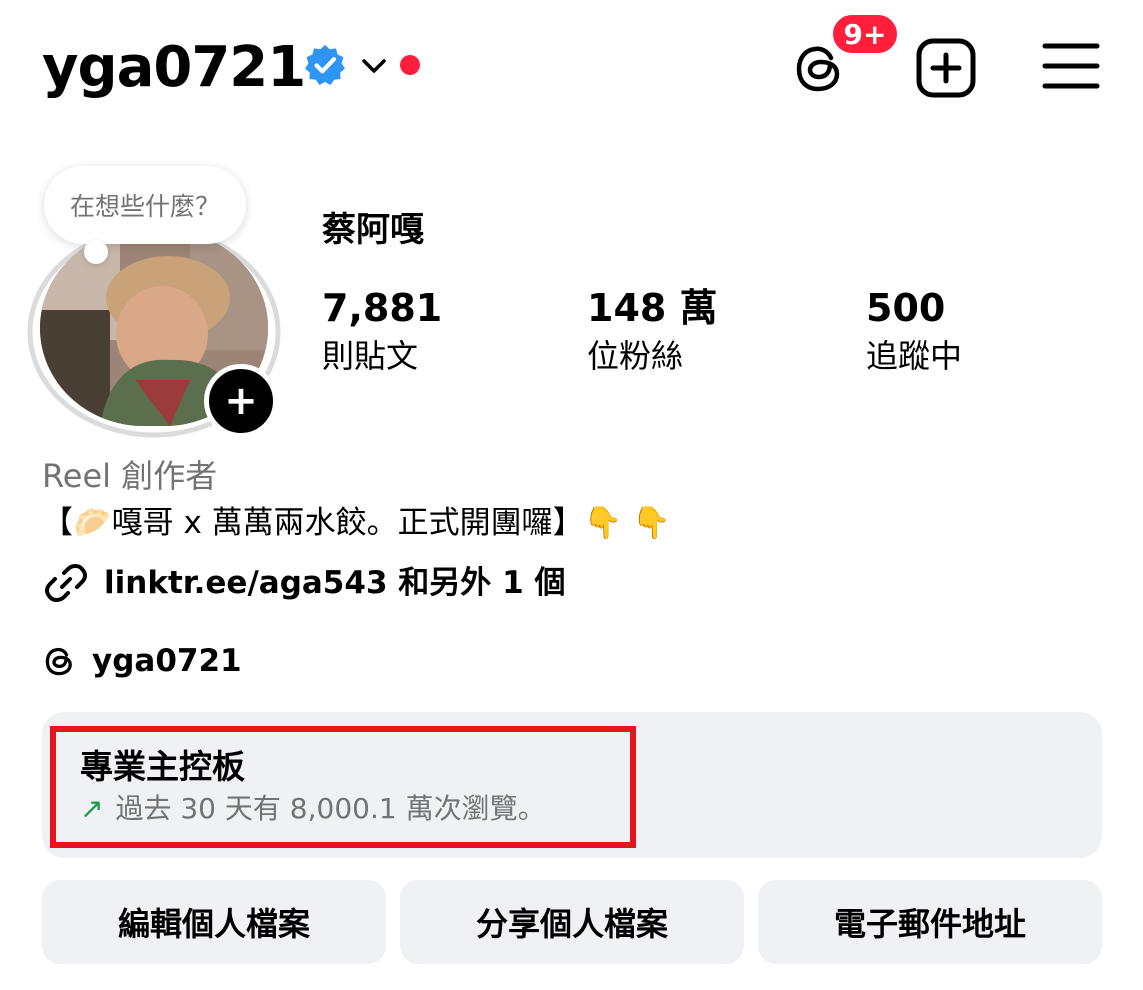 This screenshot has height=990, width=1143. Describe the element at coordinates (58, 661) in the screenshot. I see `threads-small-icon` at that location.